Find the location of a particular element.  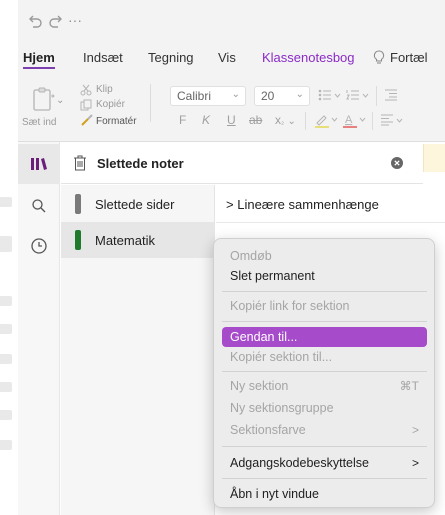

search-icon is located at coordinates (39, 206).